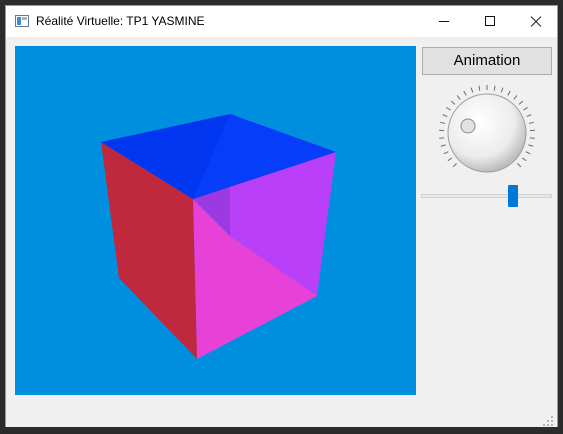 This screenshot has height=434, width=563. I want to click on window-title: Réalité Virtuelle: TP1 YASMINE, so click(120, 21).